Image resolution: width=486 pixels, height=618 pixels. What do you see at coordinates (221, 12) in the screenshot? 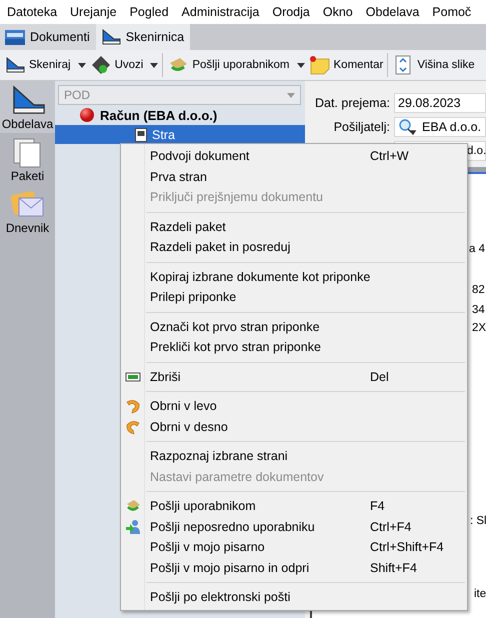
I see `menu-item: Administracija` at bounding box center [221, 12].